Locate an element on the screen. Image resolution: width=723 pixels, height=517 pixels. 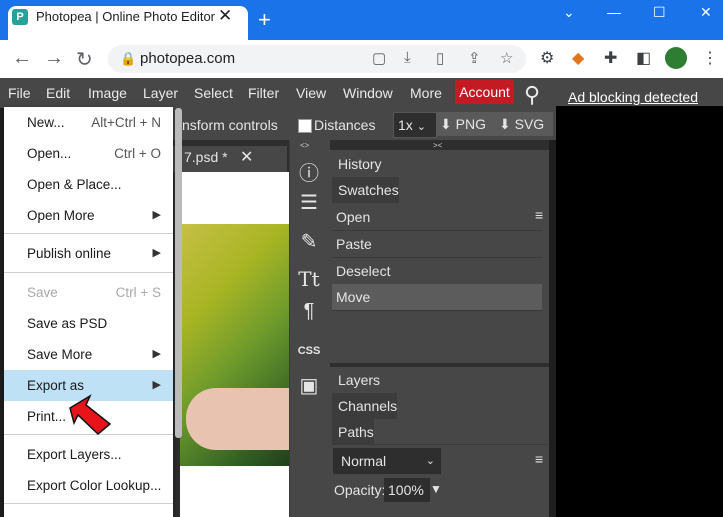
menu-item-publish-online: Publish online ▶ is located at coordinates (88, 253).